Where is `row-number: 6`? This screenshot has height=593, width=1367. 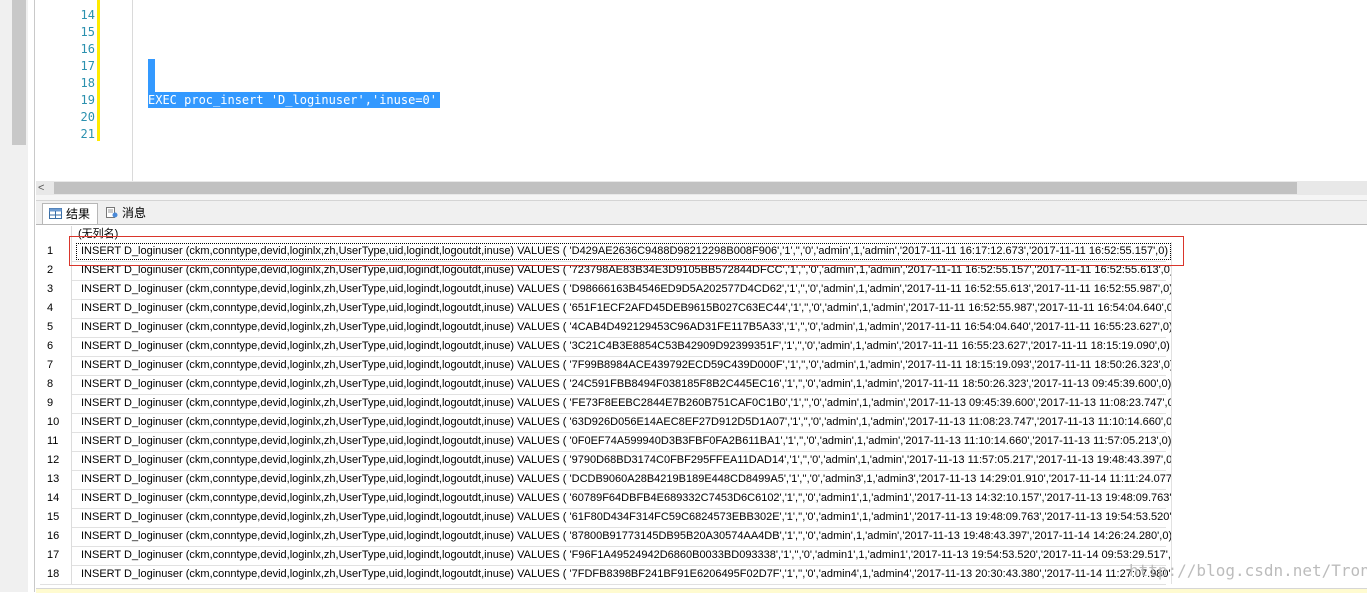
row-number: 6 is located at coordinates (56, 346).